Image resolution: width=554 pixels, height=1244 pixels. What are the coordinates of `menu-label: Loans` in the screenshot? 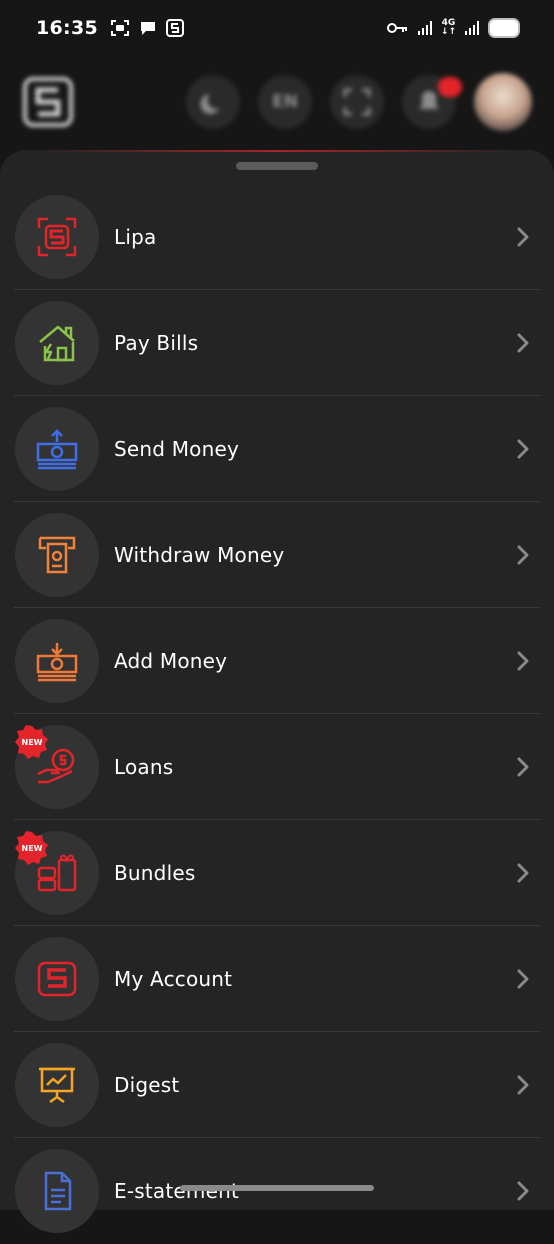 It's located at (144, 767).